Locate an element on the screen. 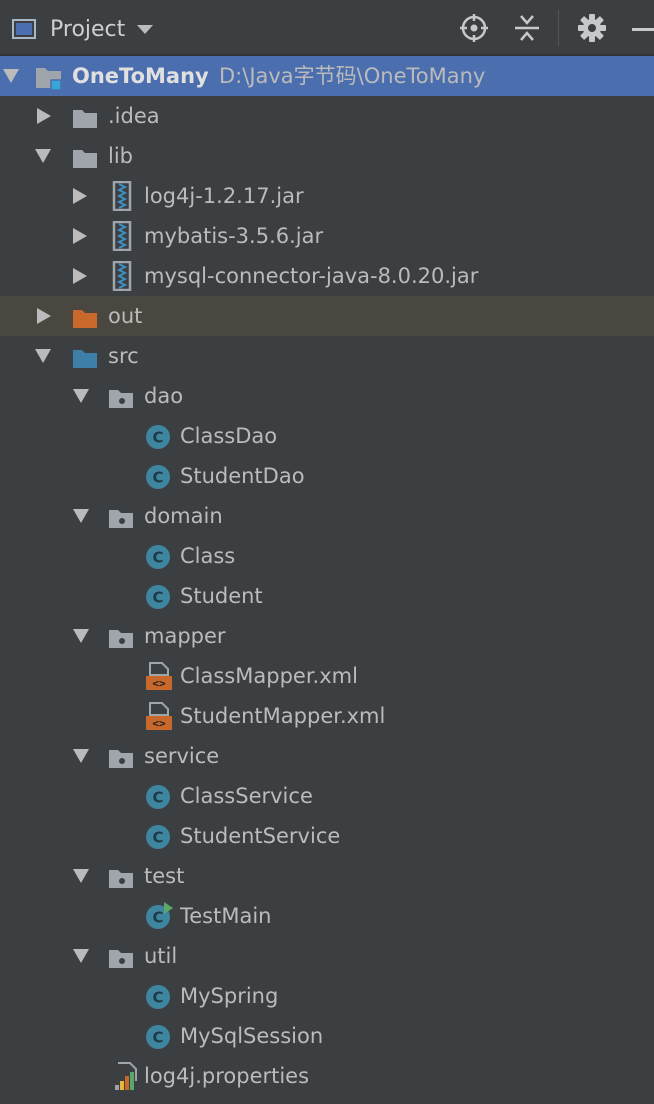  class-label: MySqlSession is located at coordinates (252, 1036).